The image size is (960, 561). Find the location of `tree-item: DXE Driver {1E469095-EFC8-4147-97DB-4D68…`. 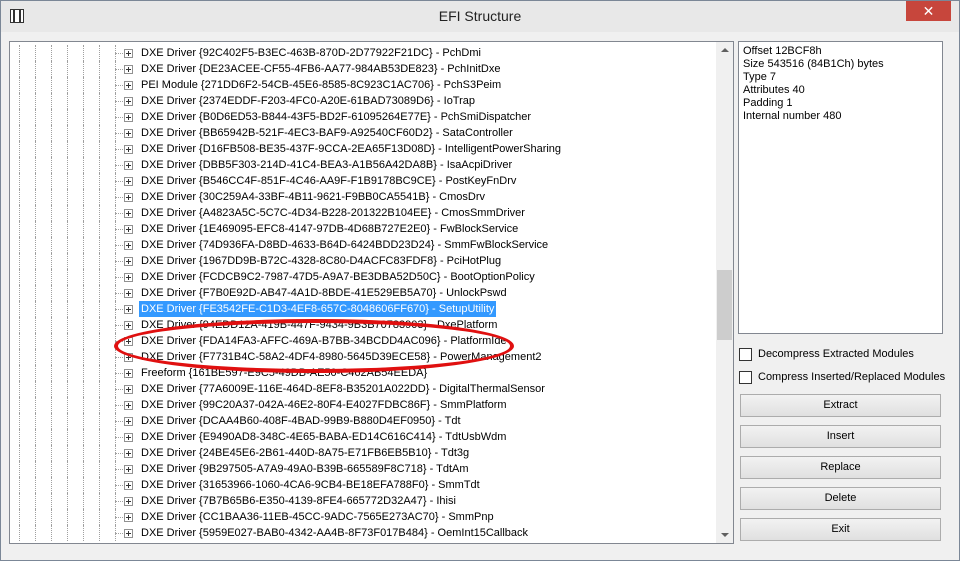

tree-item: DXE Driver {1E469095-EFC8-4147-97DB-4D68… is located at coordinates (363, 229).